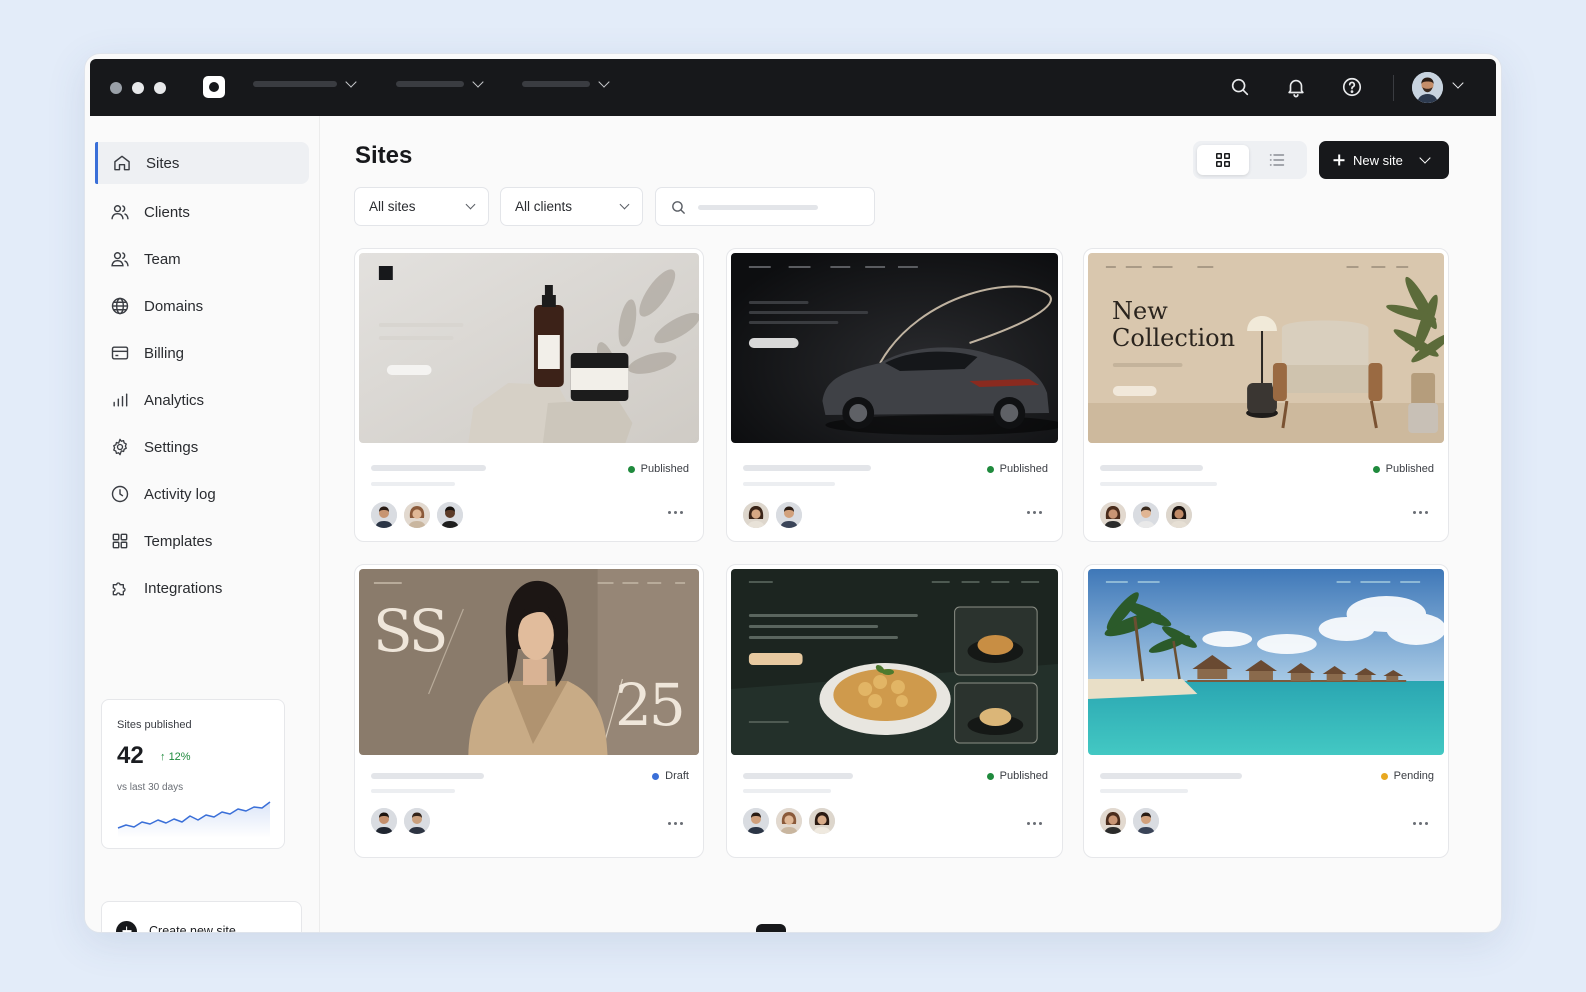 This screenshot has width=1586, height=992. Describe the element at coordinates (1017, 469) in the screenshot. I see `status-badge: Published` at that location.